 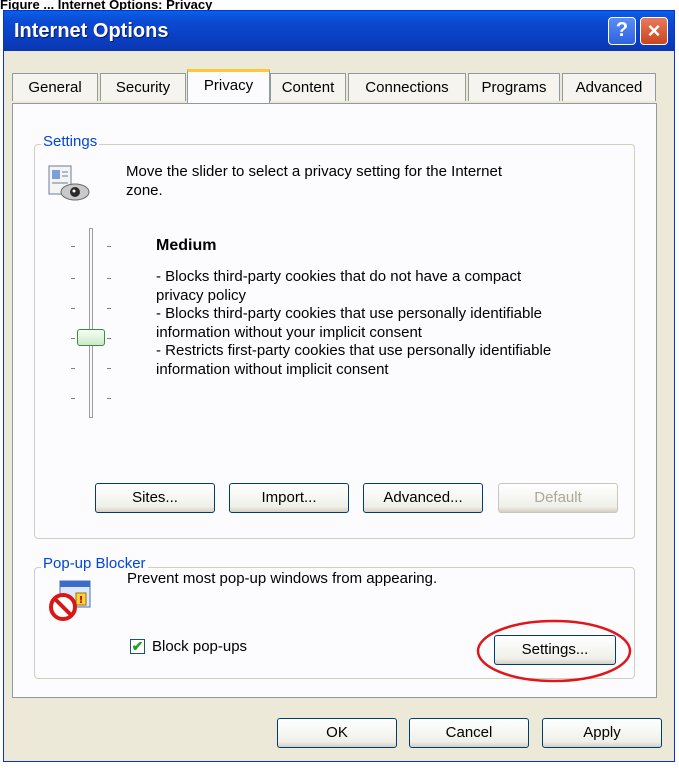 What do you see at coordinates (143, 87) in the screenshot?
I see `tab-security: Security` at bounding box center [143, 87].